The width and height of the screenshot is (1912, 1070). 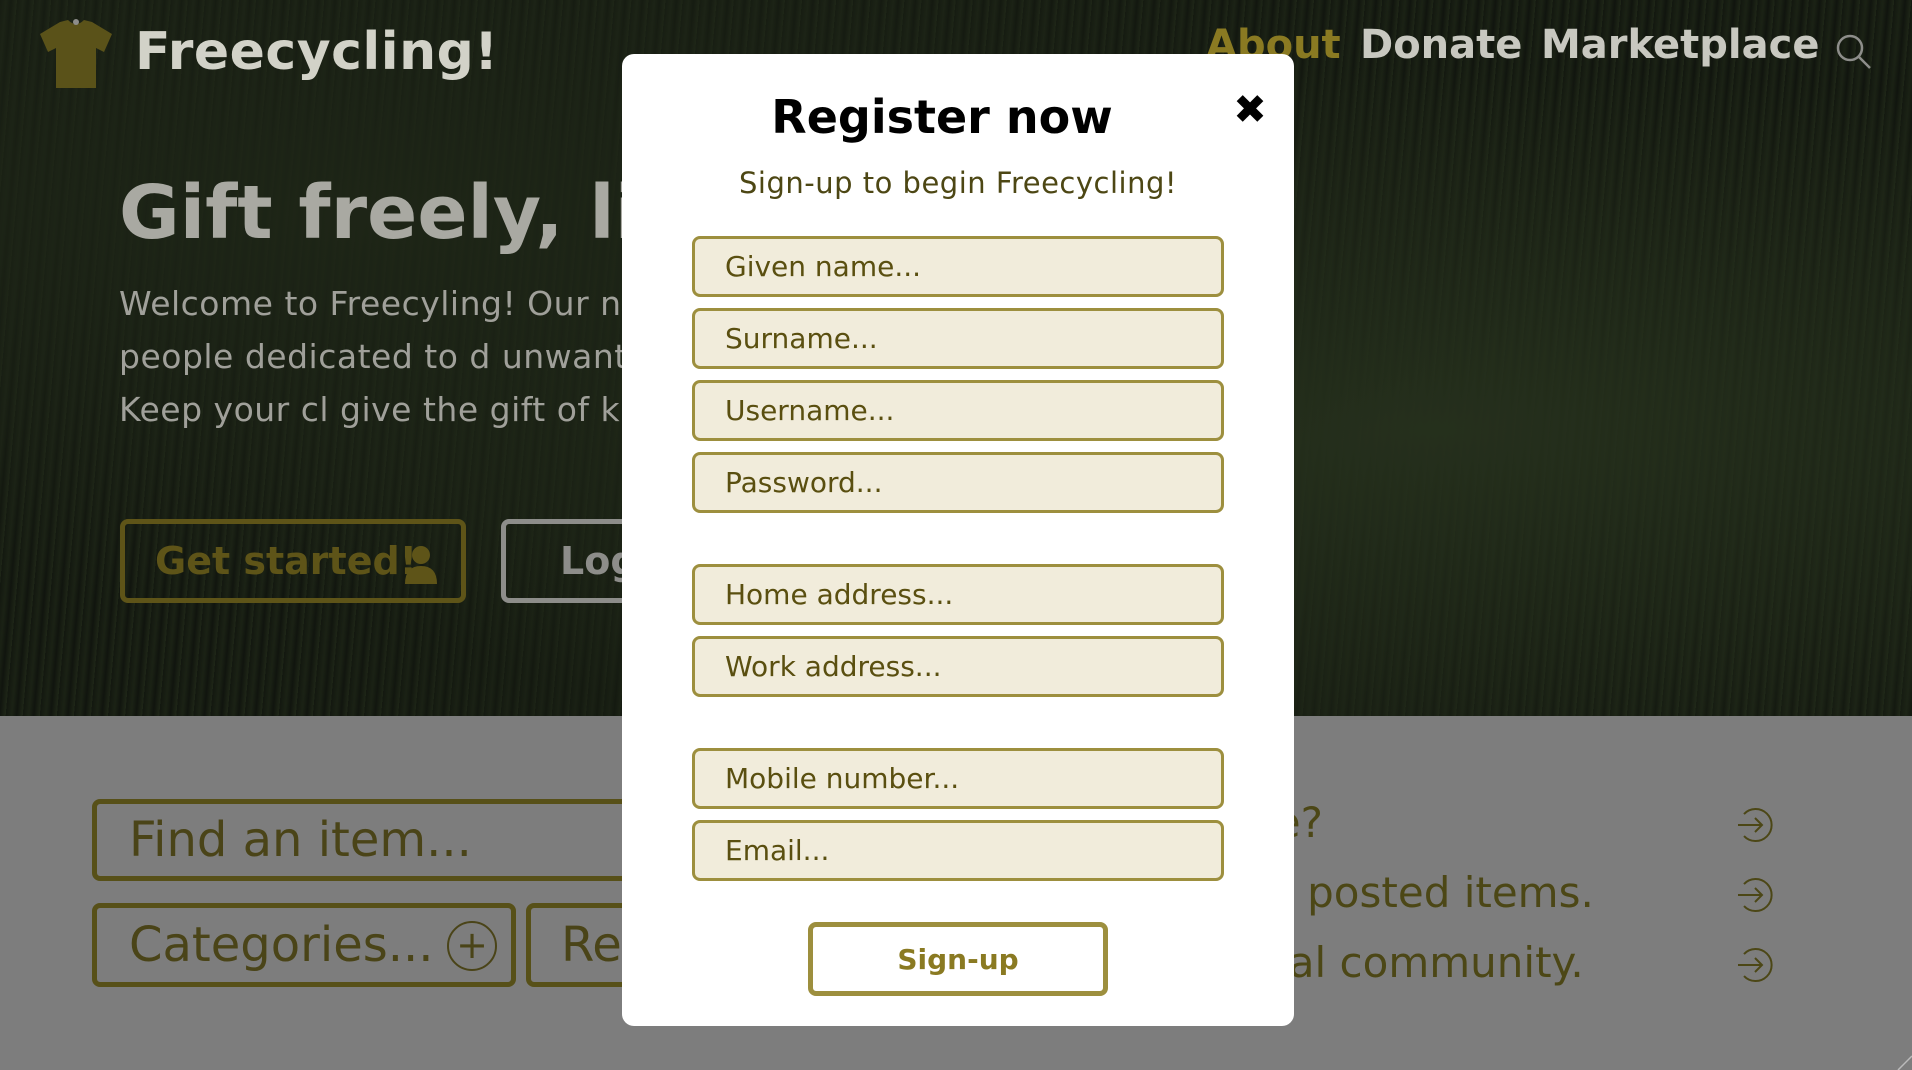 What do you see at coordinates (958, 778) in the screenshot?
I see `mobile-number-field` at bounding box center [958, 778].